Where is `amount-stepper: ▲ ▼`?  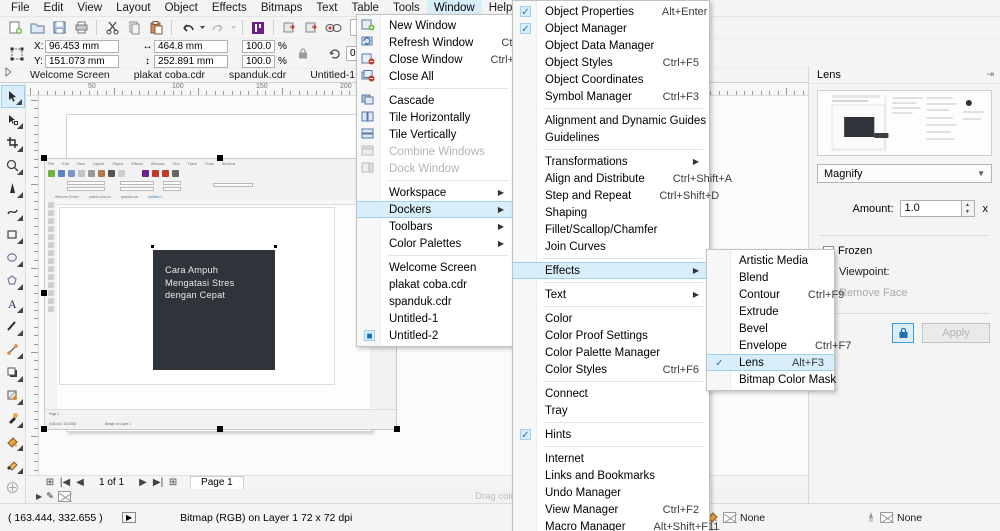 amount-stepper: ▲ ▼ is located at coordinates (968, 208).